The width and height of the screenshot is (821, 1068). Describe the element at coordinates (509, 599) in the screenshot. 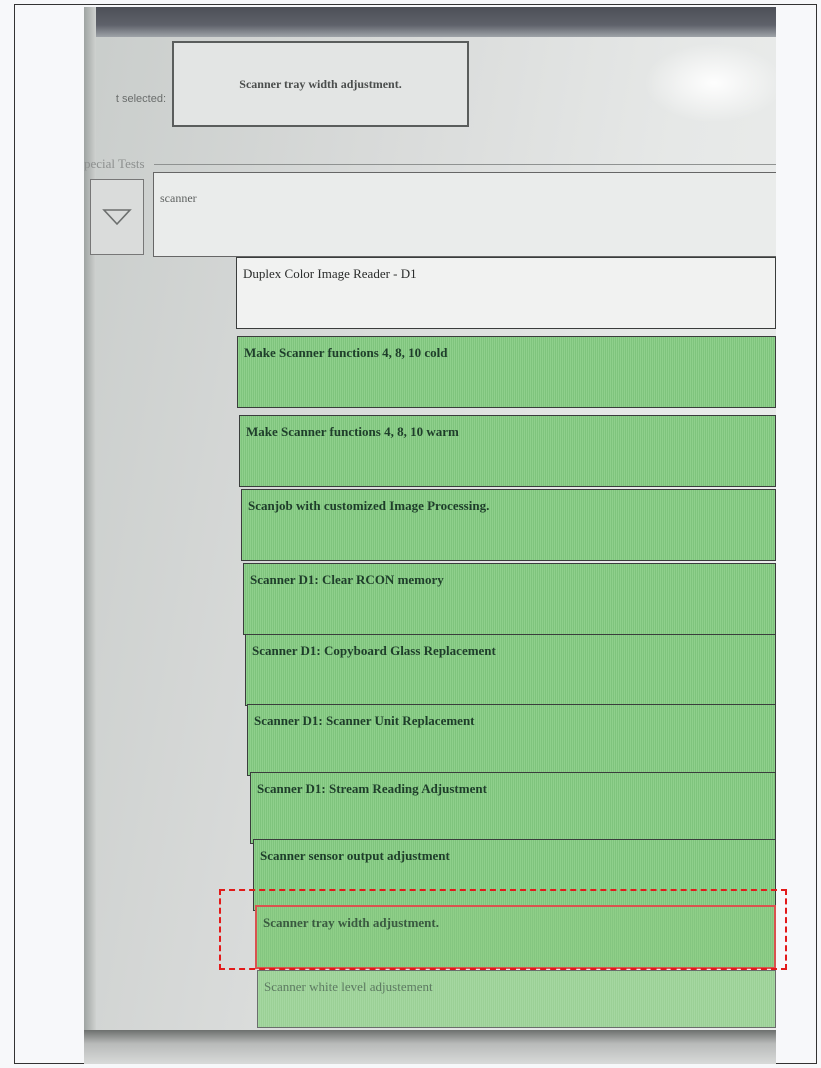

I see `list-item-clear-rcon-memory: Scanner D1: Clear RCON memory` at that location.